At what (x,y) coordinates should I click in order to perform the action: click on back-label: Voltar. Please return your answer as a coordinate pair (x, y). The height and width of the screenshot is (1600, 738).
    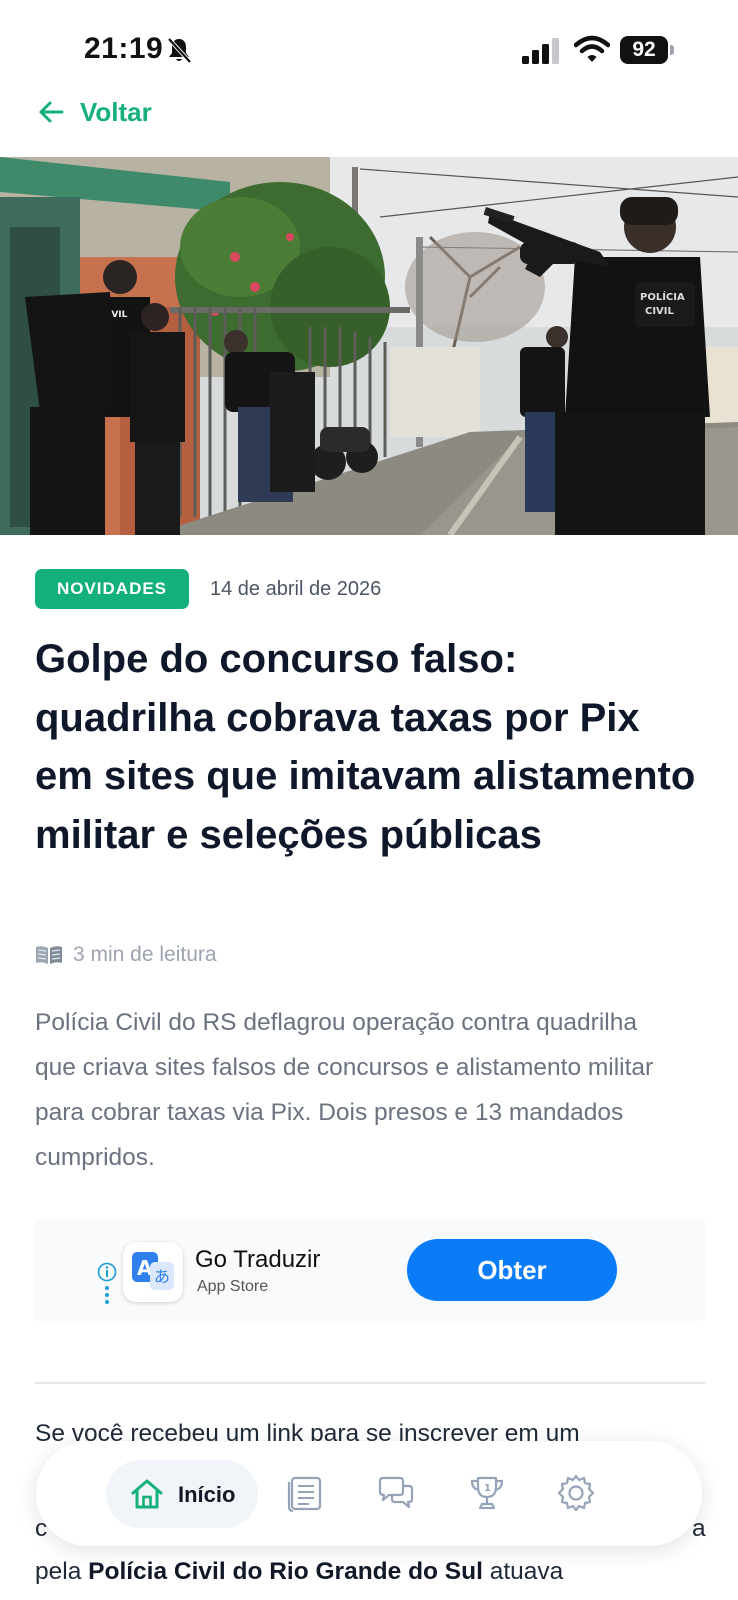
    Looking at the image, I should click on (116, 111).